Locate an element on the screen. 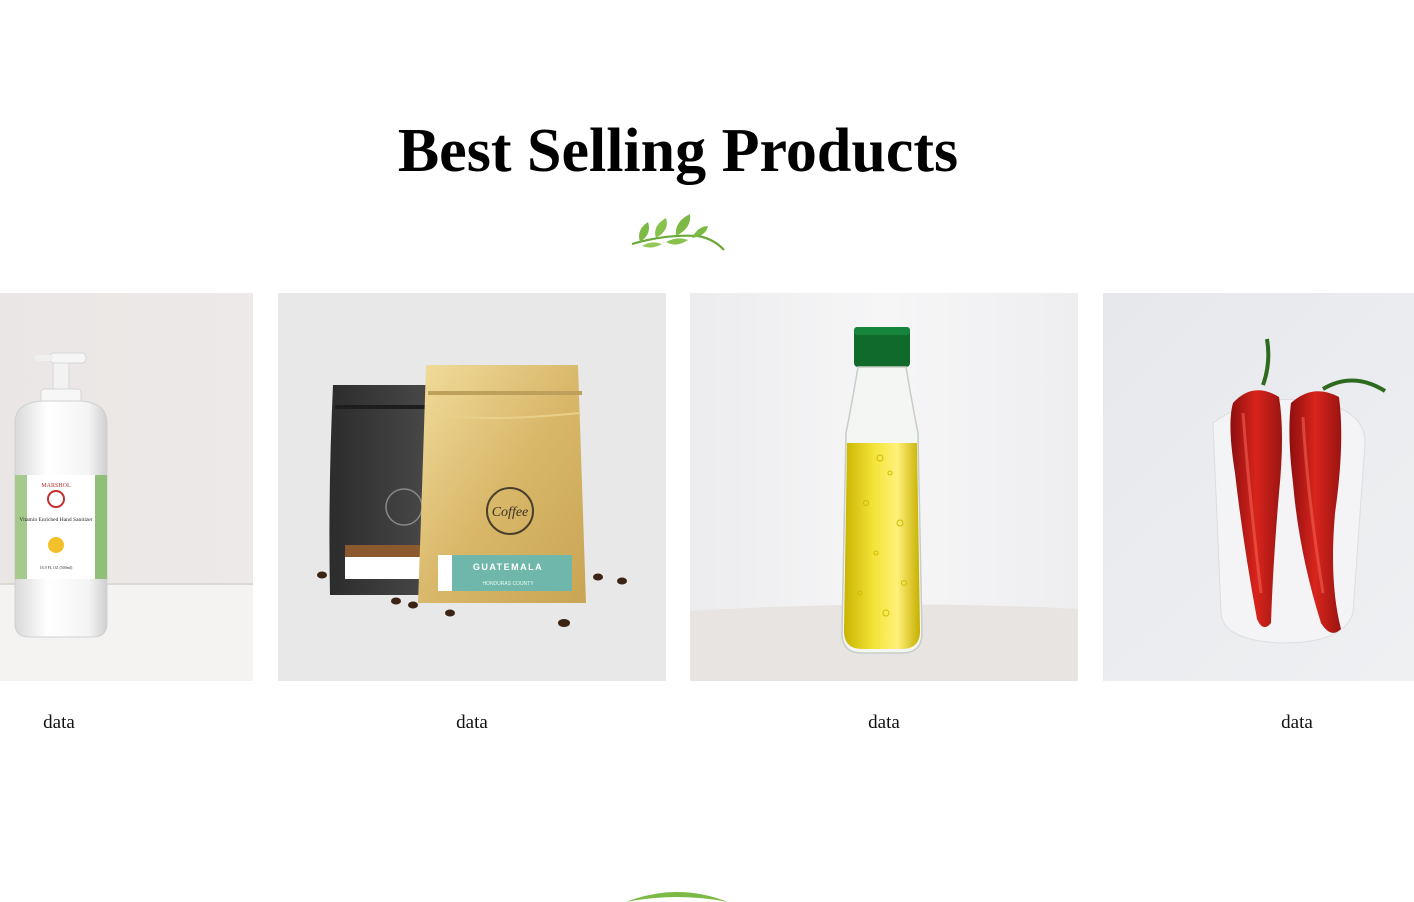  label-brand-text: MARSHOL is located at coordinates (56, 486).